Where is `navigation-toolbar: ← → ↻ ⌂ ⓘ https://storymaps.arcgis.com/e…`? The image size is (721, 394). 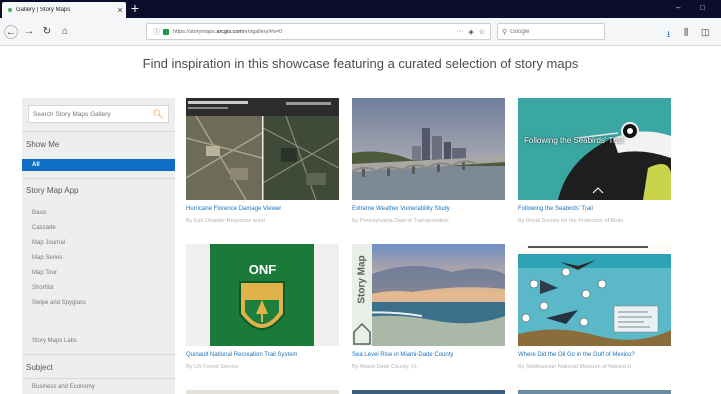 navigation-toolbar: ← → ↻ ⌂ ⓘ https://storymaps.arcgis.com/e… is located at coordinates (360, 32).